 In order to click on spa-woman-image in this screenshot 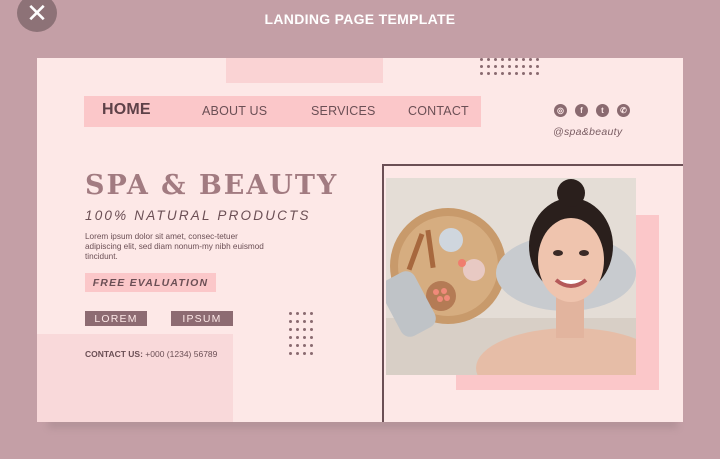, I will do `click(511, 276)`.